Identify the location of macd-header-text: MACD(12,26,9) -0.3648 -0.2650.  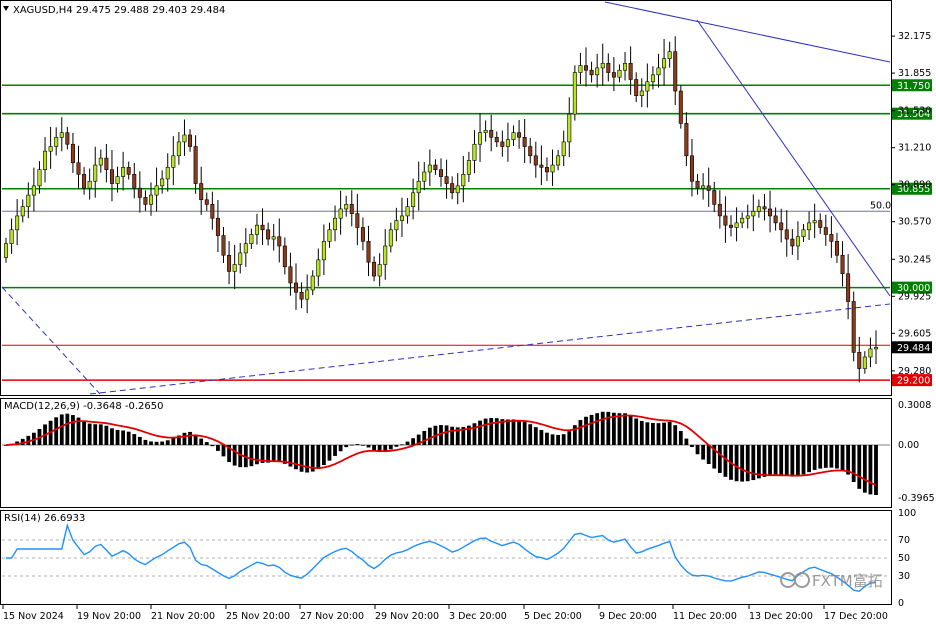
(84, 406).